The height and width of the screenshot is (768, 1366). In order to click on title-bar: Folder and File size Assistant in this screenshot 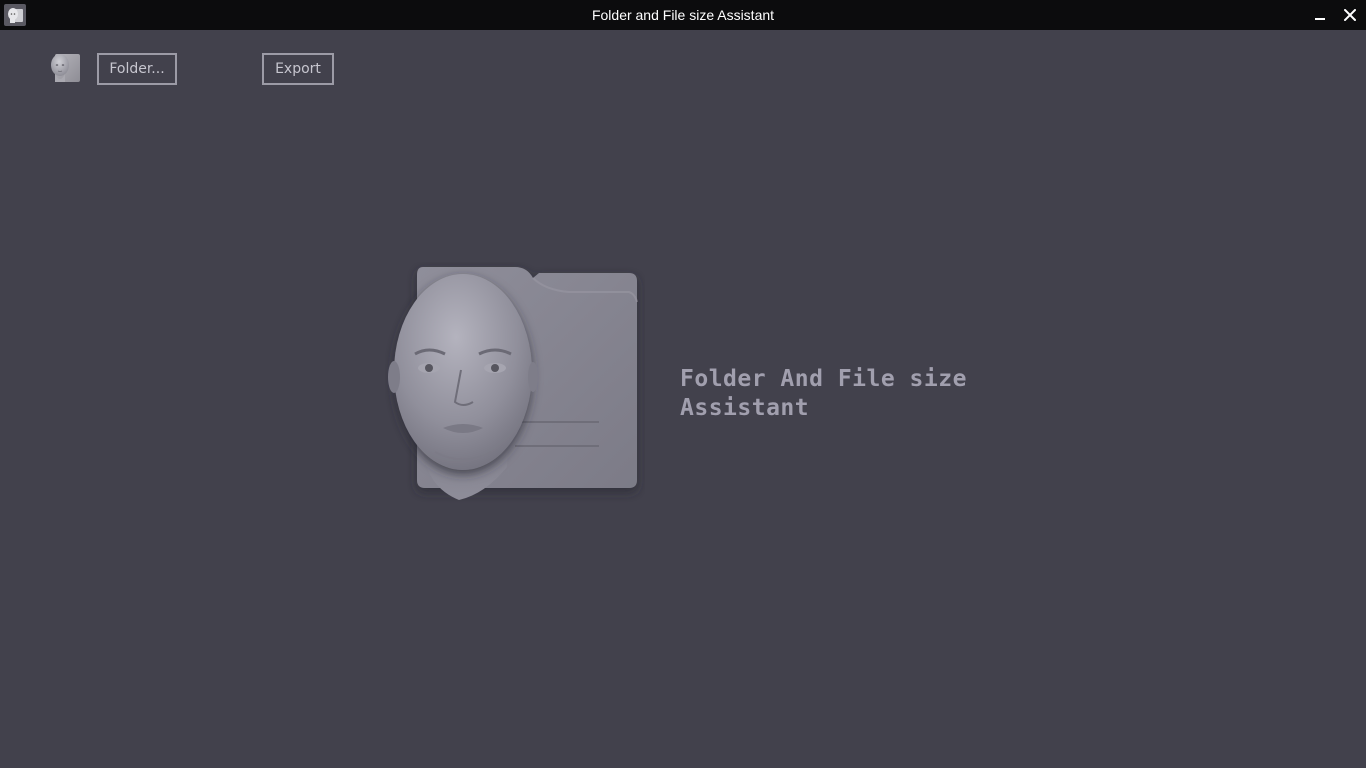, I will do `click(683, 15)`.